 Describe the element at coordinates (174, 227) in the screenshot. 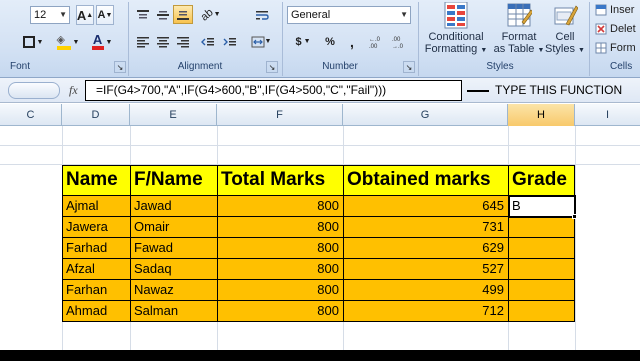

I see `table-cell: Omair` at that location.